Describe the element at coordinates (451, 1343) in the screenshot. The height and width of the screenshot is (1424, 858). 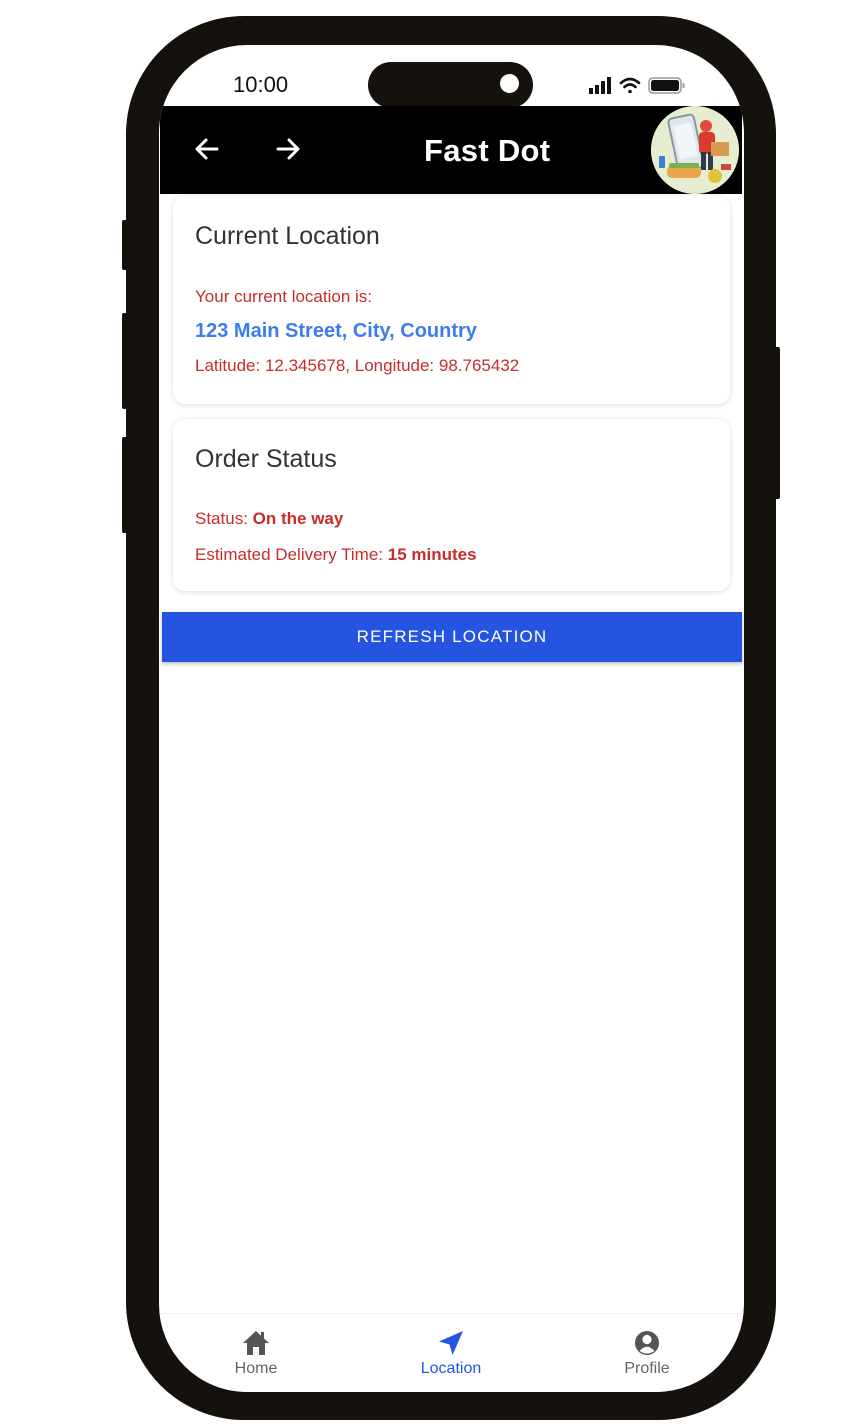
I see `navigation-arrow-icon` at that location.